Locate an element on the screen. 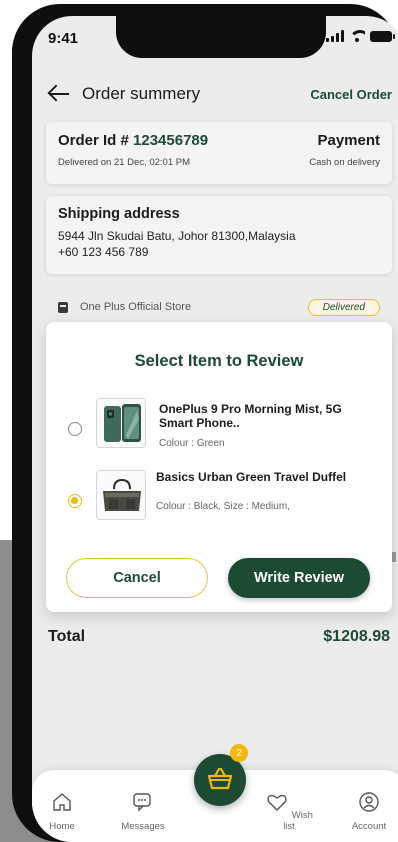 The height and width of the screenshot is (842, 398). status-icons is located at coordinates (360, 36).